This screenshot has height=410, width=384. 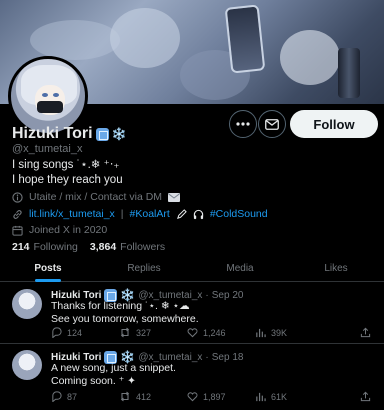 I want to click on view-count: 61K, so click(x=279, y=396).